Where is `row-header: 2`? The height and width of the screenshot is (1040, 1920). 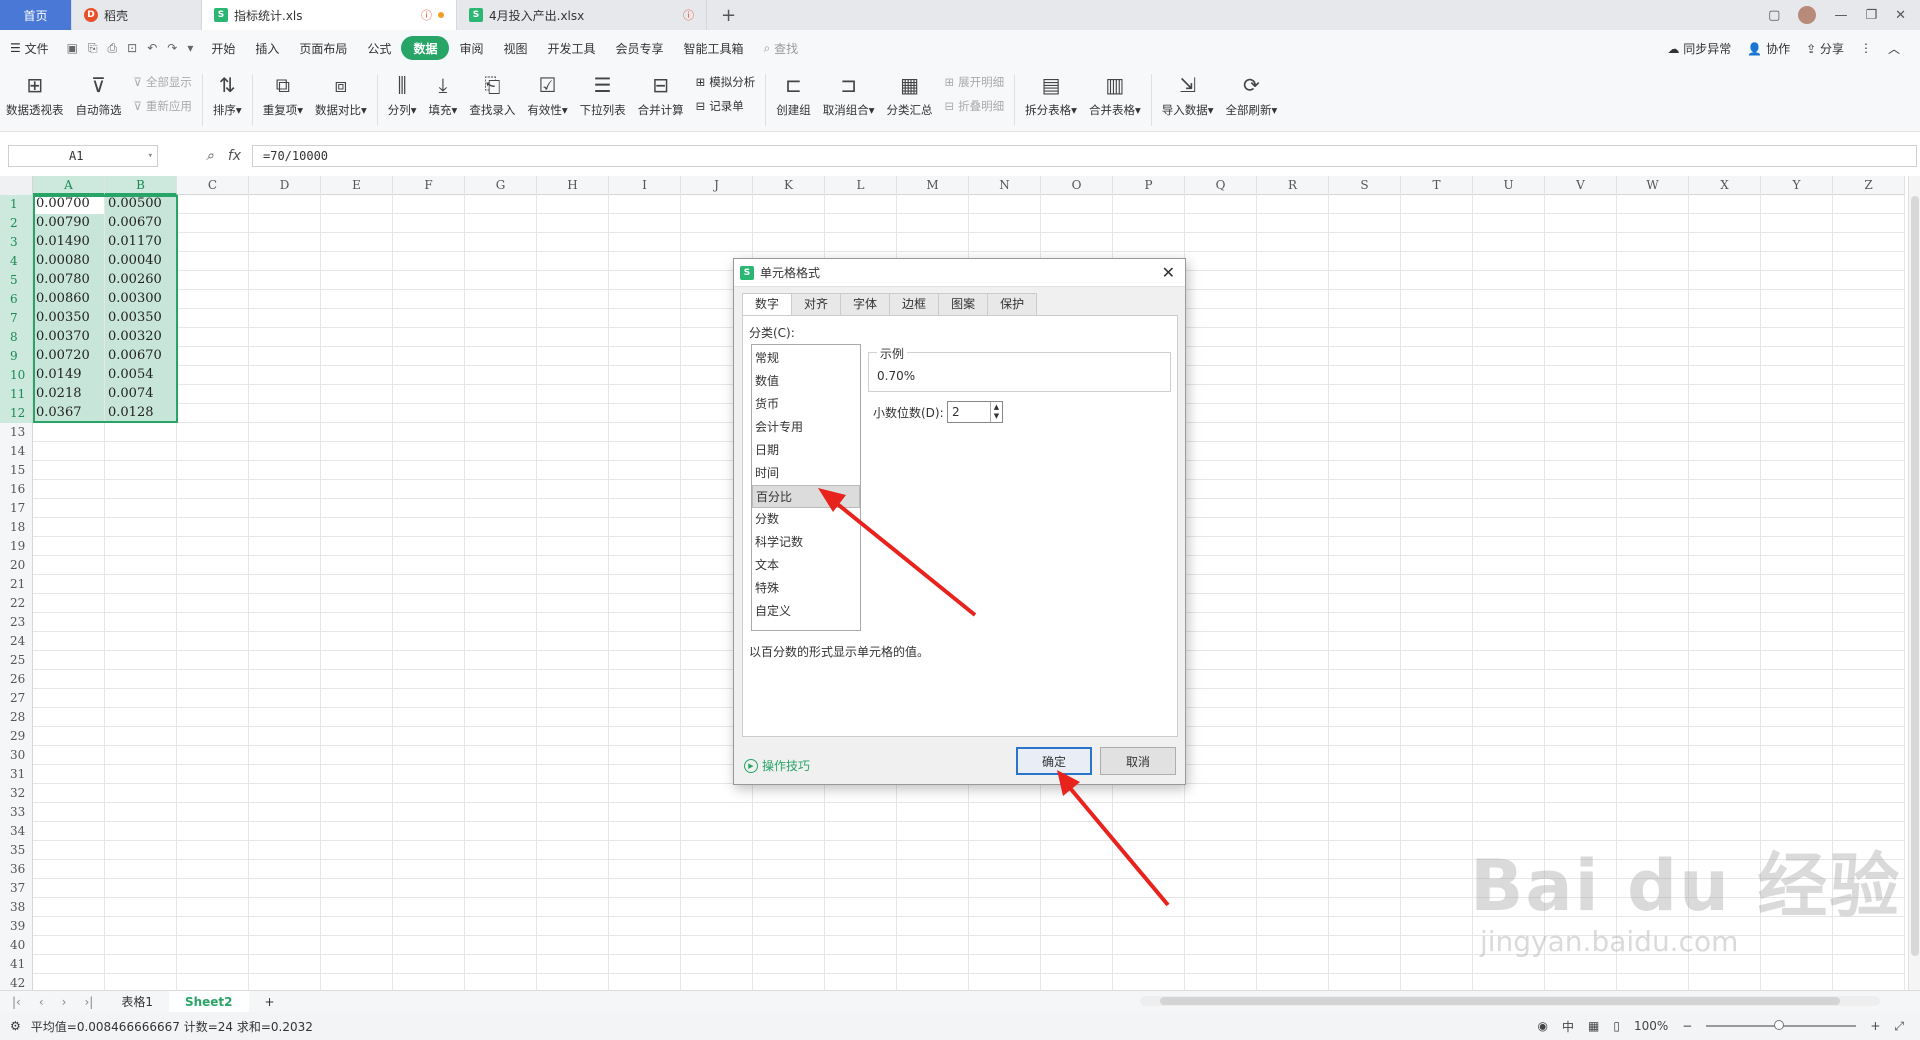
row-header: 2 is located at coordinates (16, 223).